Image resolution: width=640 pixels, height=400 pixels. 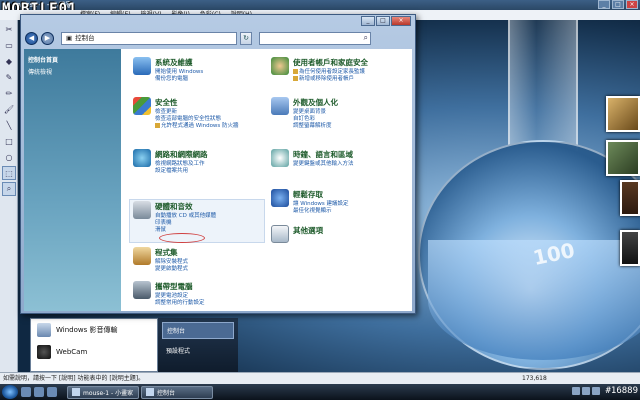 What do you see at coordinates (44, 352) in the screenshot?
I see `webcam-icon` at bounding box center [44, 352].